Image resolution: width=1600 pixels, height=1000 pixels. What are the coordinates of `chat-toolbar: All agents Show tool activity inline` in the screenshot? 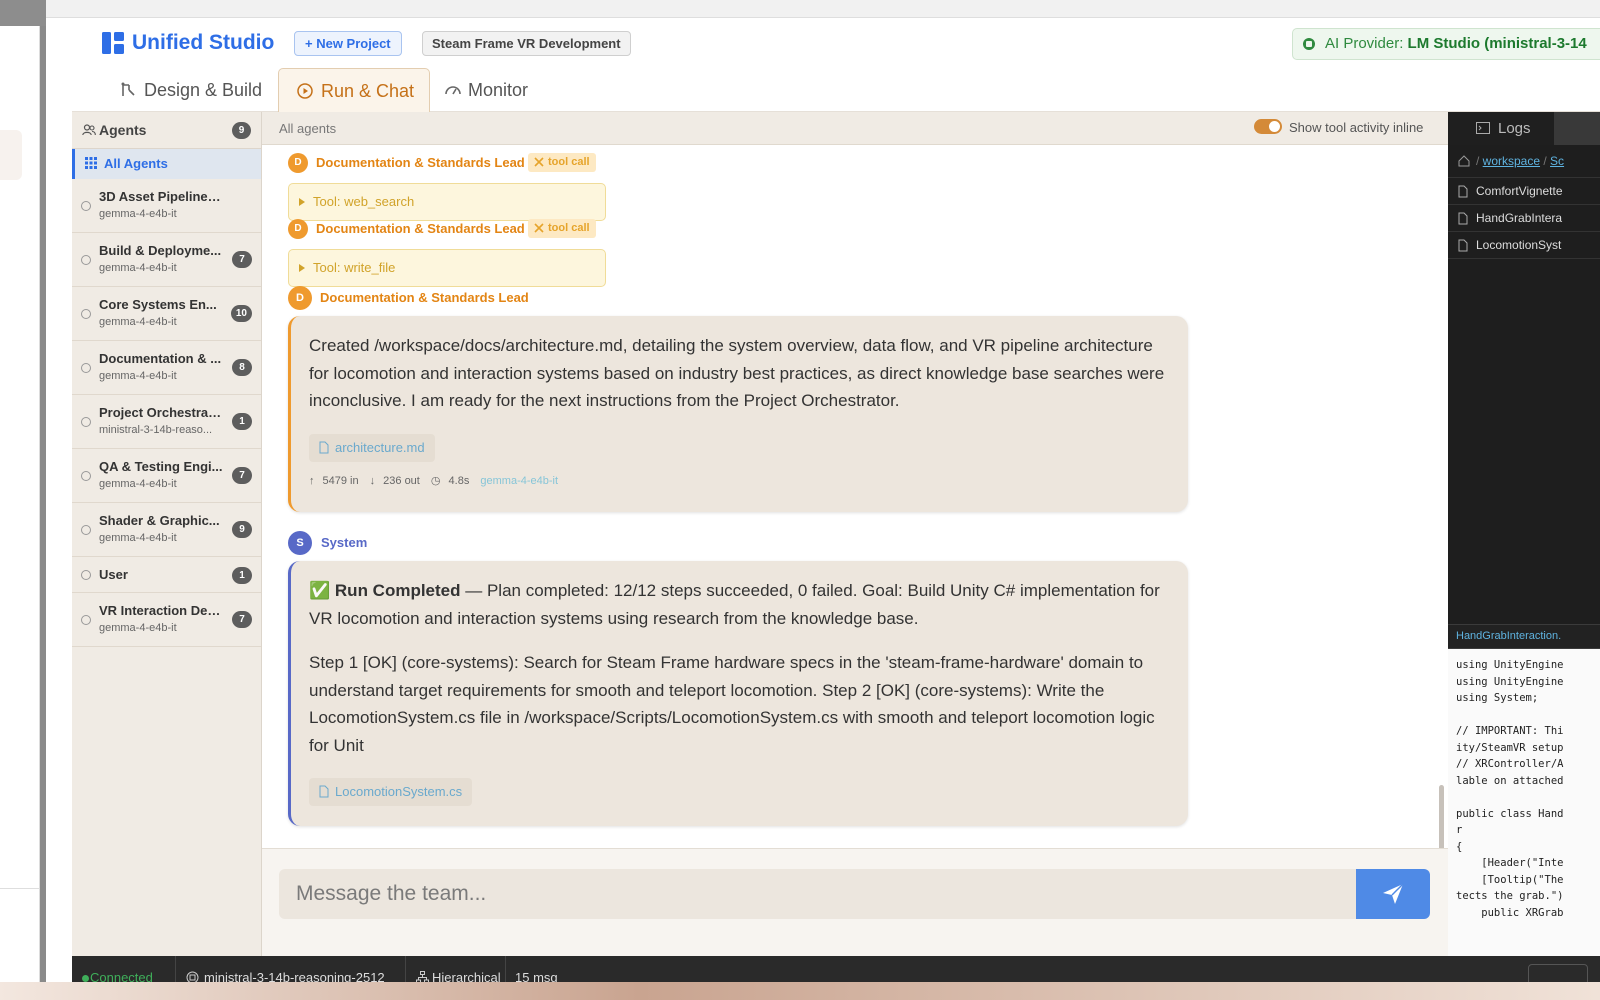 It's located at (855, 128).